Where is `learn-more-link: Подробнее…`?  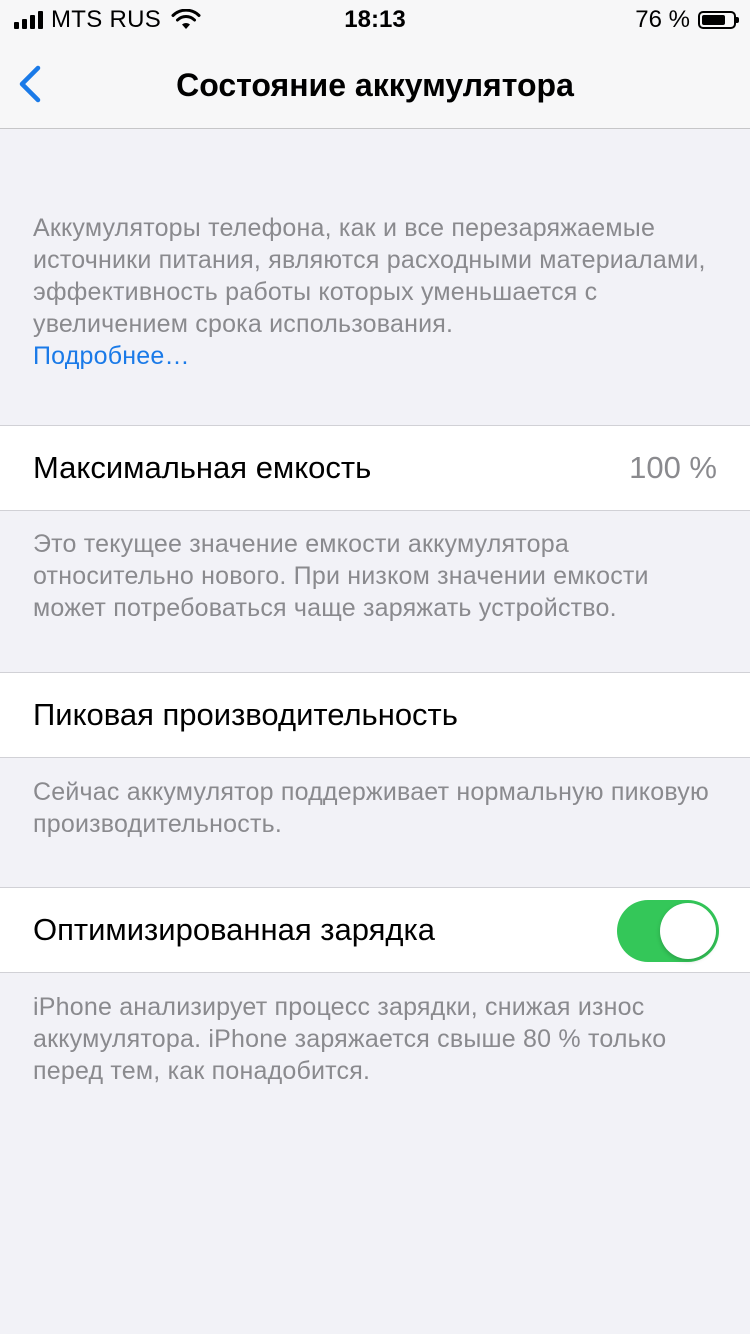
learn-more-link: Подробнее… is located at coordinates (378, 356).